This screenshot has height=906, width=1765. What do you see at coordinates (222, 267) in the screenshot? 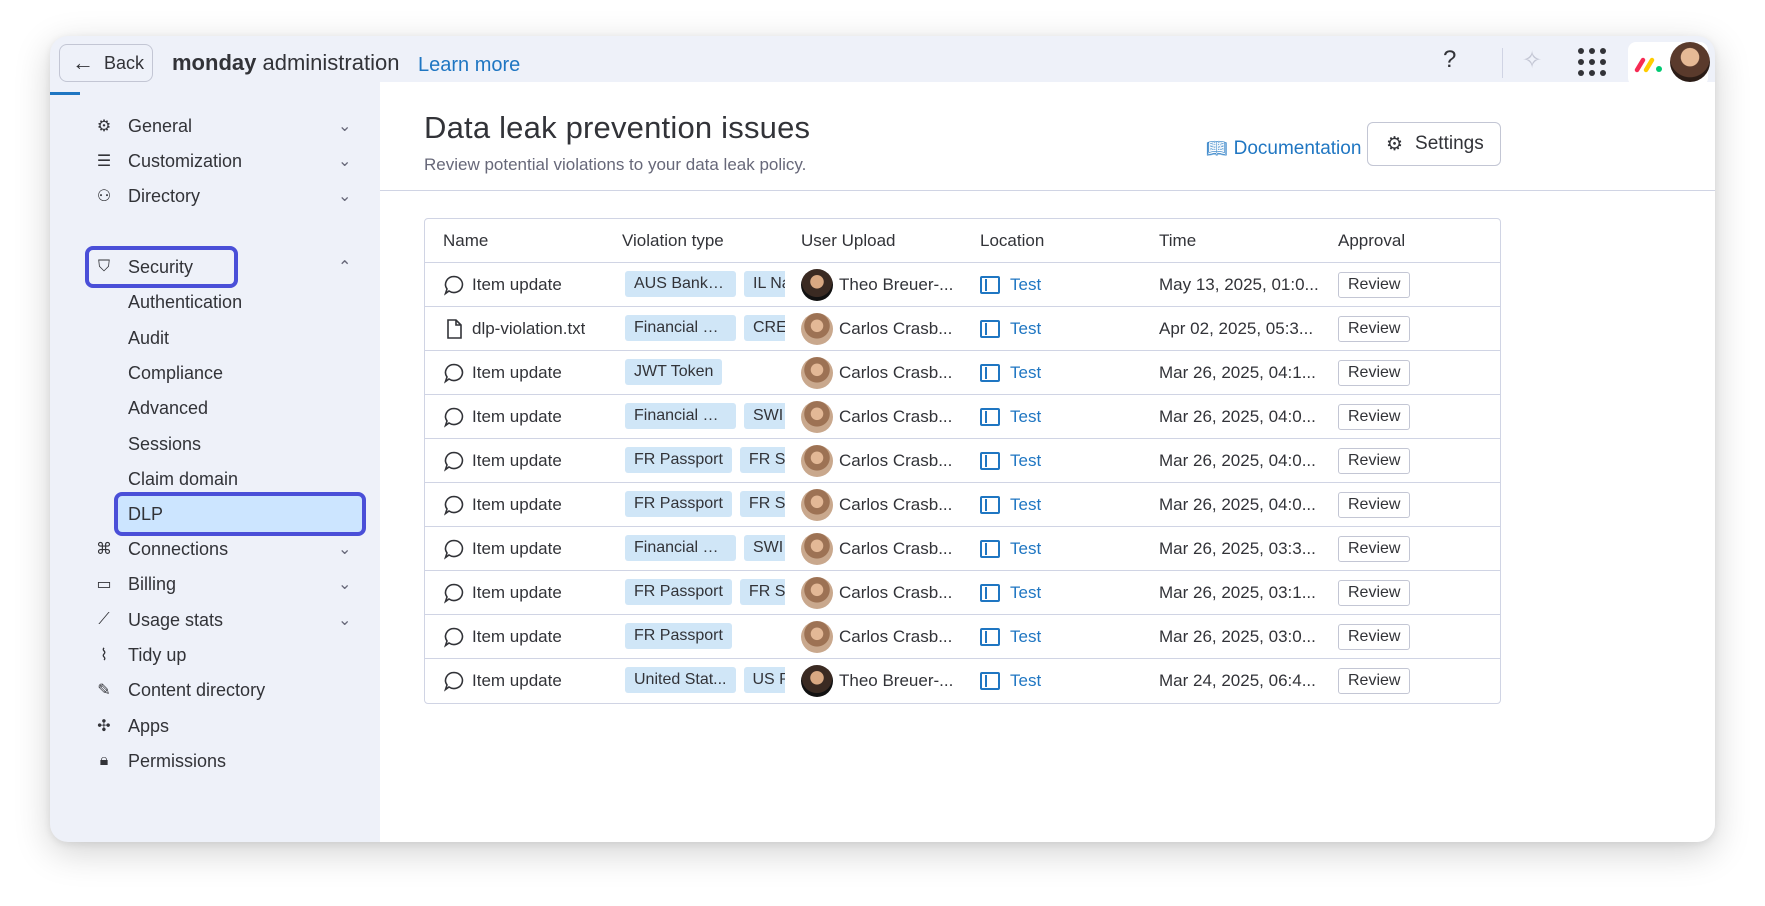
I see `sidebar-item-security: ⛉ Security ⌃` at bounding box center [222, 267].